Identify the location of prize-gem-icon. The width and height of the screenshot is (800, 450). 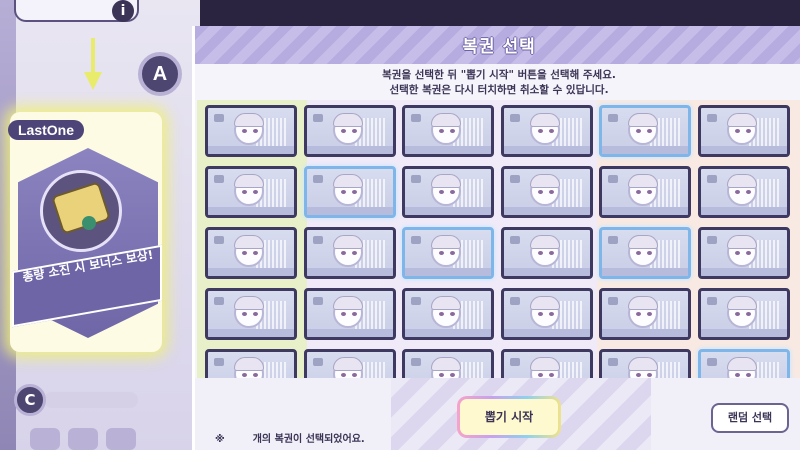
(89, 223).